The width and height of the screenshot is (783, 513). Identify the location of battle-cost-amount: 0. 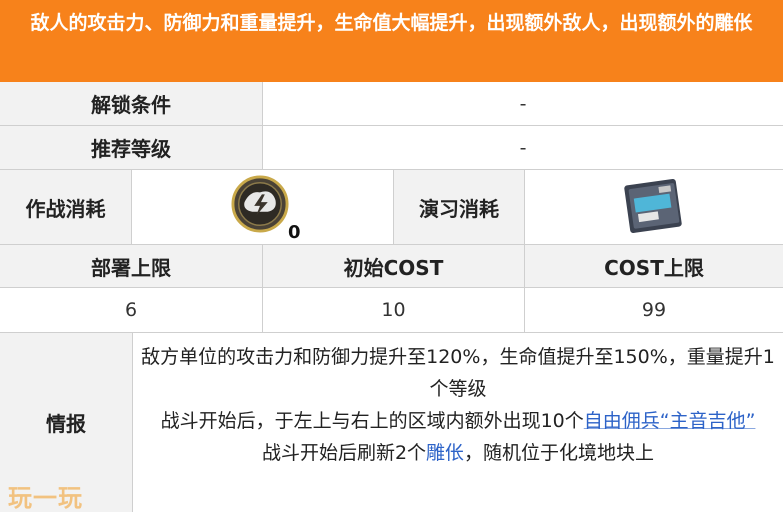
(294, 232).